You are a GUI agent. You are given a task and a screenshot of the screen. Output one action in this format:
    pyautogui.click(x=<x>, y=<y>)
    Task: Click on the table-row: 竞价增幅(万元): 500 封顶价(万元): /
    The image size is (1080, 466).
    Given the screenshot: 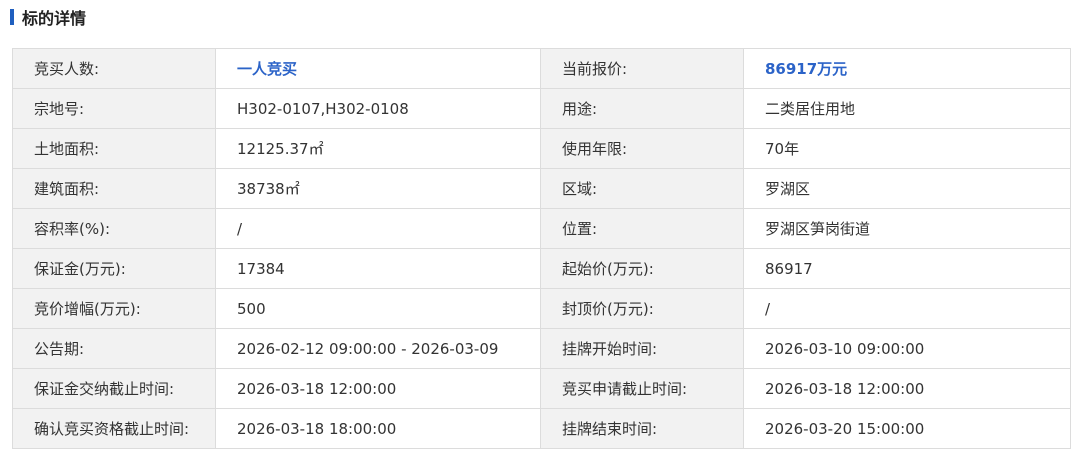 What is the action you would take?
    pyautogui.click(x=541, y=308)
    